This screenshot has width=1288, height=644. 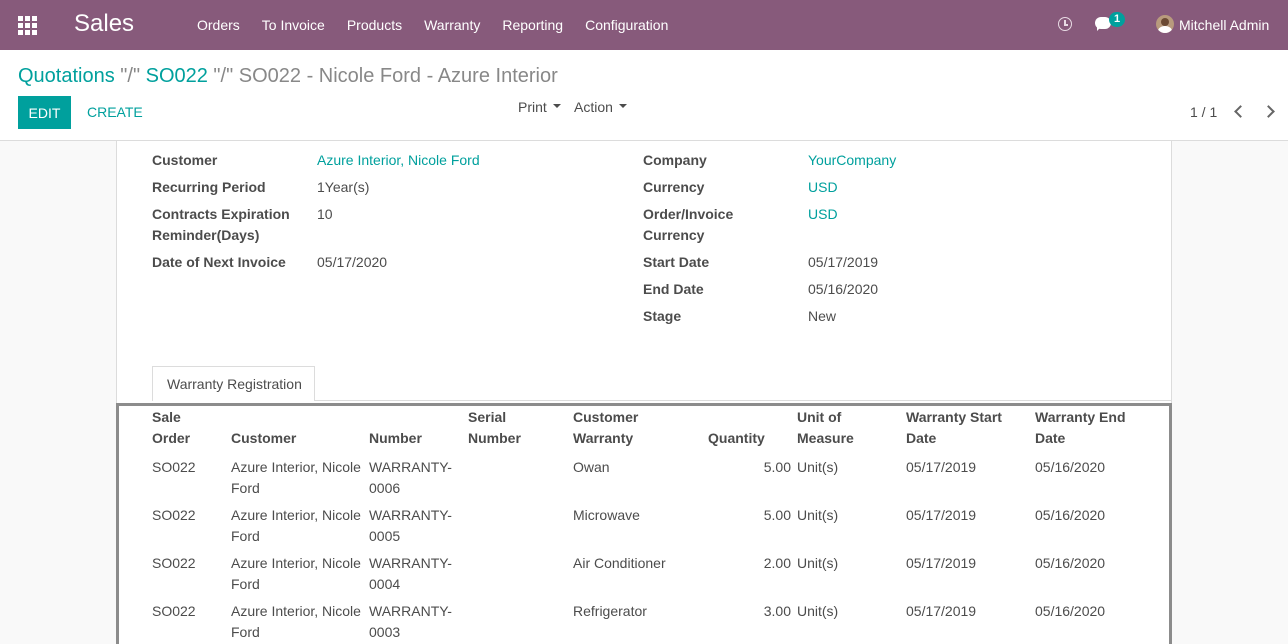 What do you see at coordinates (961, 428) in the screenshot?
I see `header-warranty-start-date: Warranty Start Date` at bounding box center [961, 428].